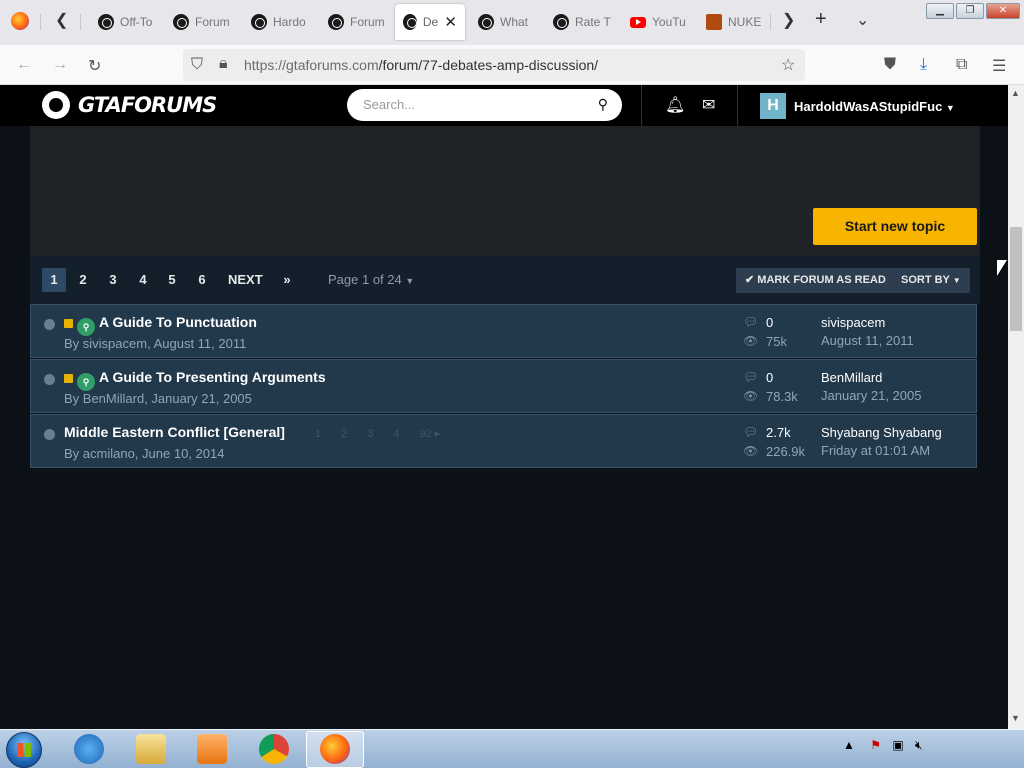 Image resolution: width=1024 pixels, height=768 pixels. Describe the element at coordinates (638, 22) in the screenshot. I see `youtube-favicon-icon` at that location.